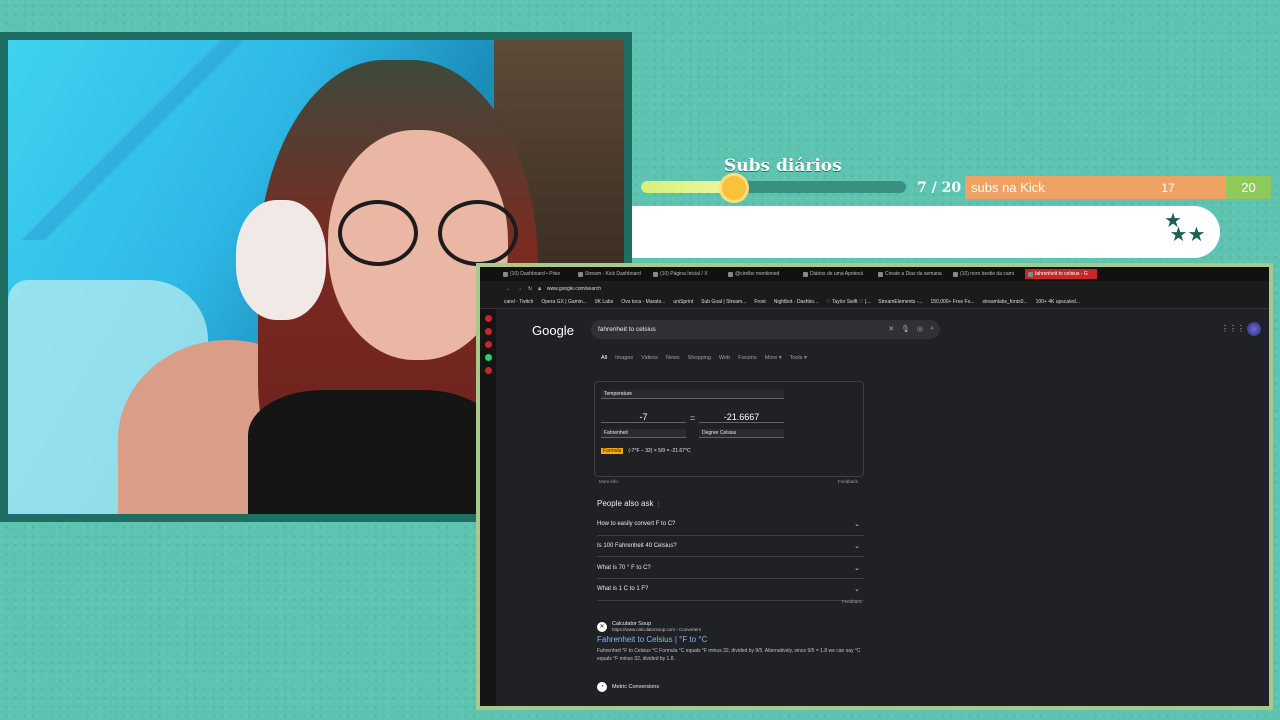 The height and width of the screenshot is (720, 1280). I want to click on bookmark-item: Frost, so click(759, 302).